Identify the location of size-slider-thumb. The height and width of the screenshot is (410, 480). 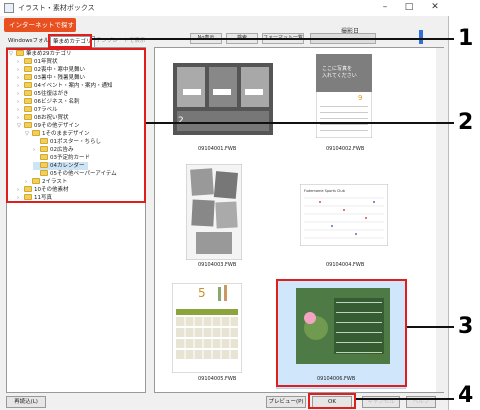
(421, 37).